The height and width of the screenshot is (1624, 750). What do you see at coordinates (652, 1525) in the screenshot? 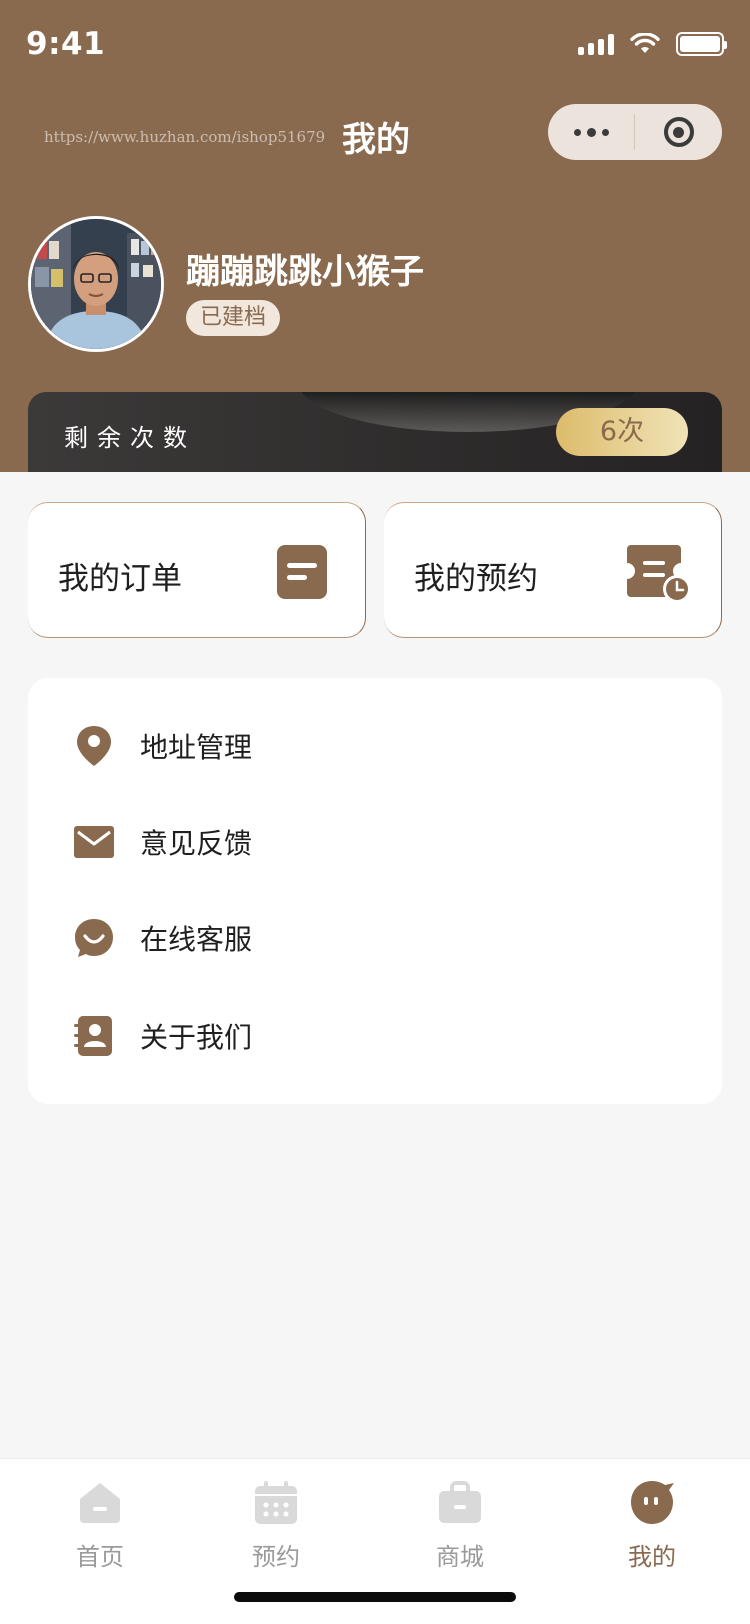
I see `tab-profile: 我的` at bounding box center [652, 1525].